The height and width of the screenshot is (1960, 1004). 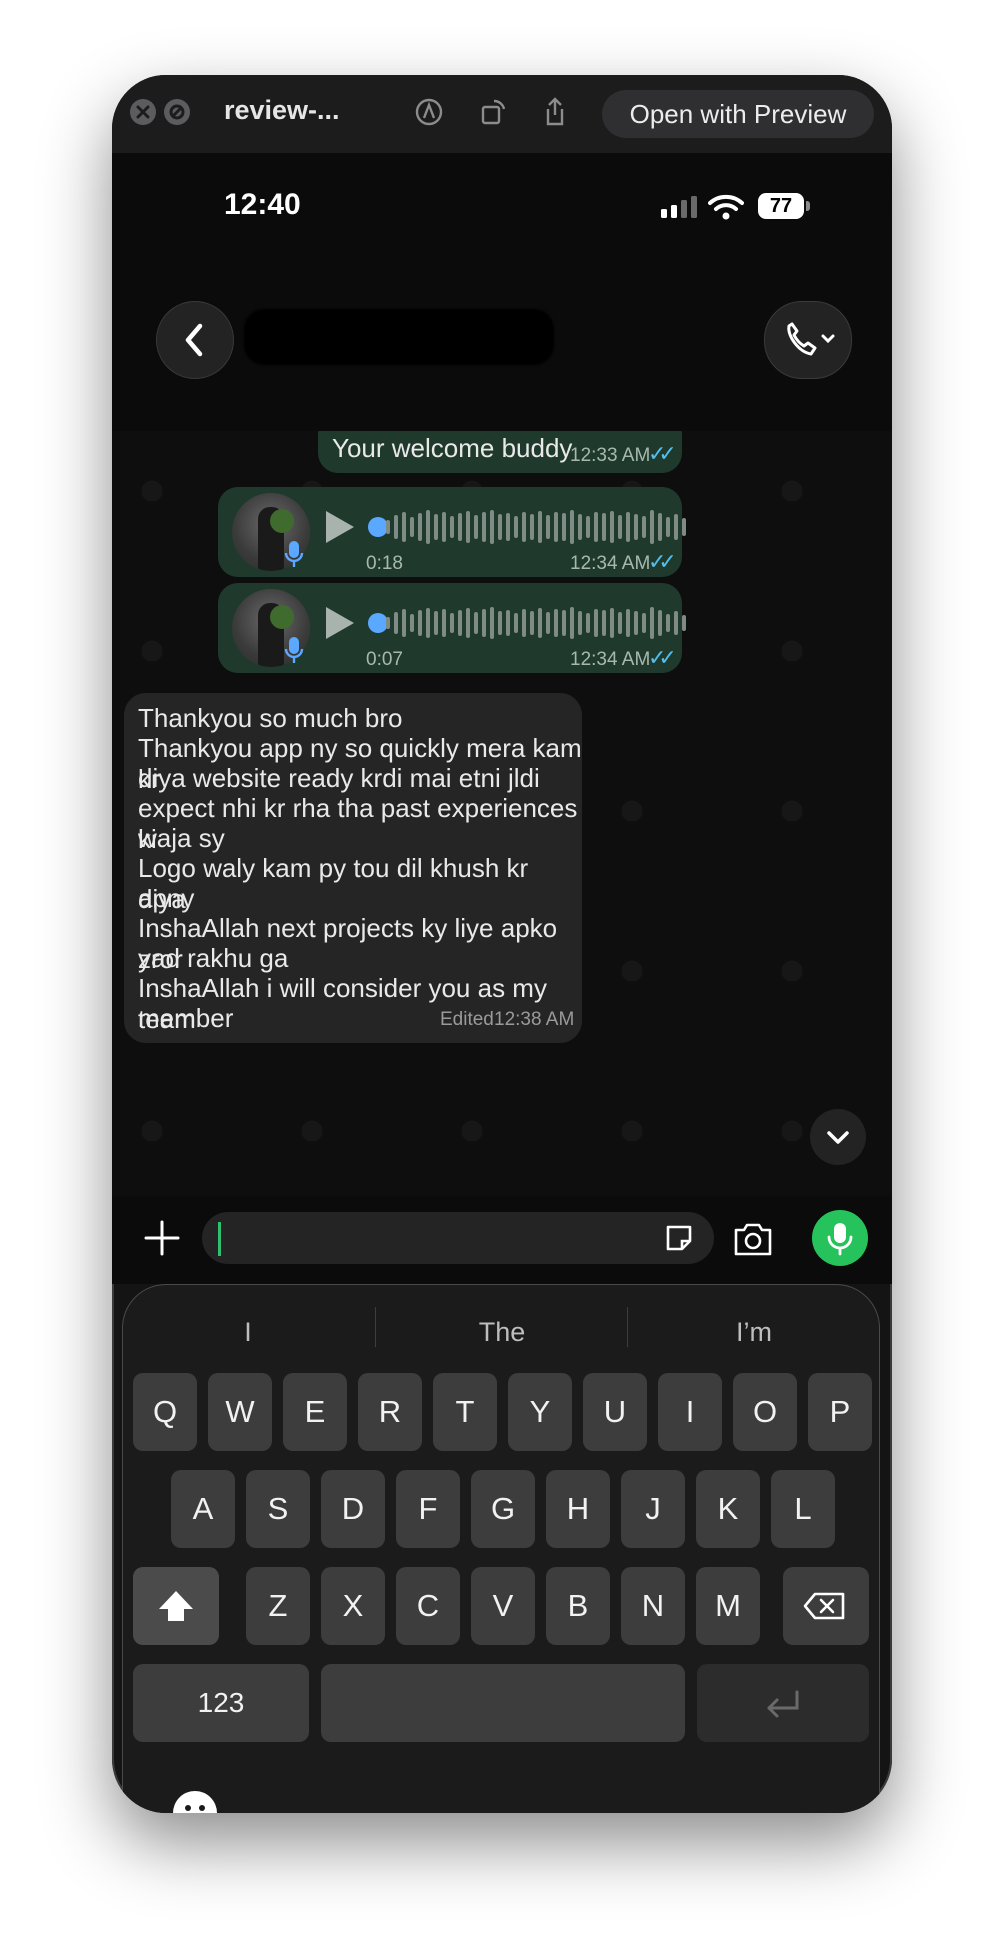 I want to click on key-d: D, so click(x=353, y=1509).